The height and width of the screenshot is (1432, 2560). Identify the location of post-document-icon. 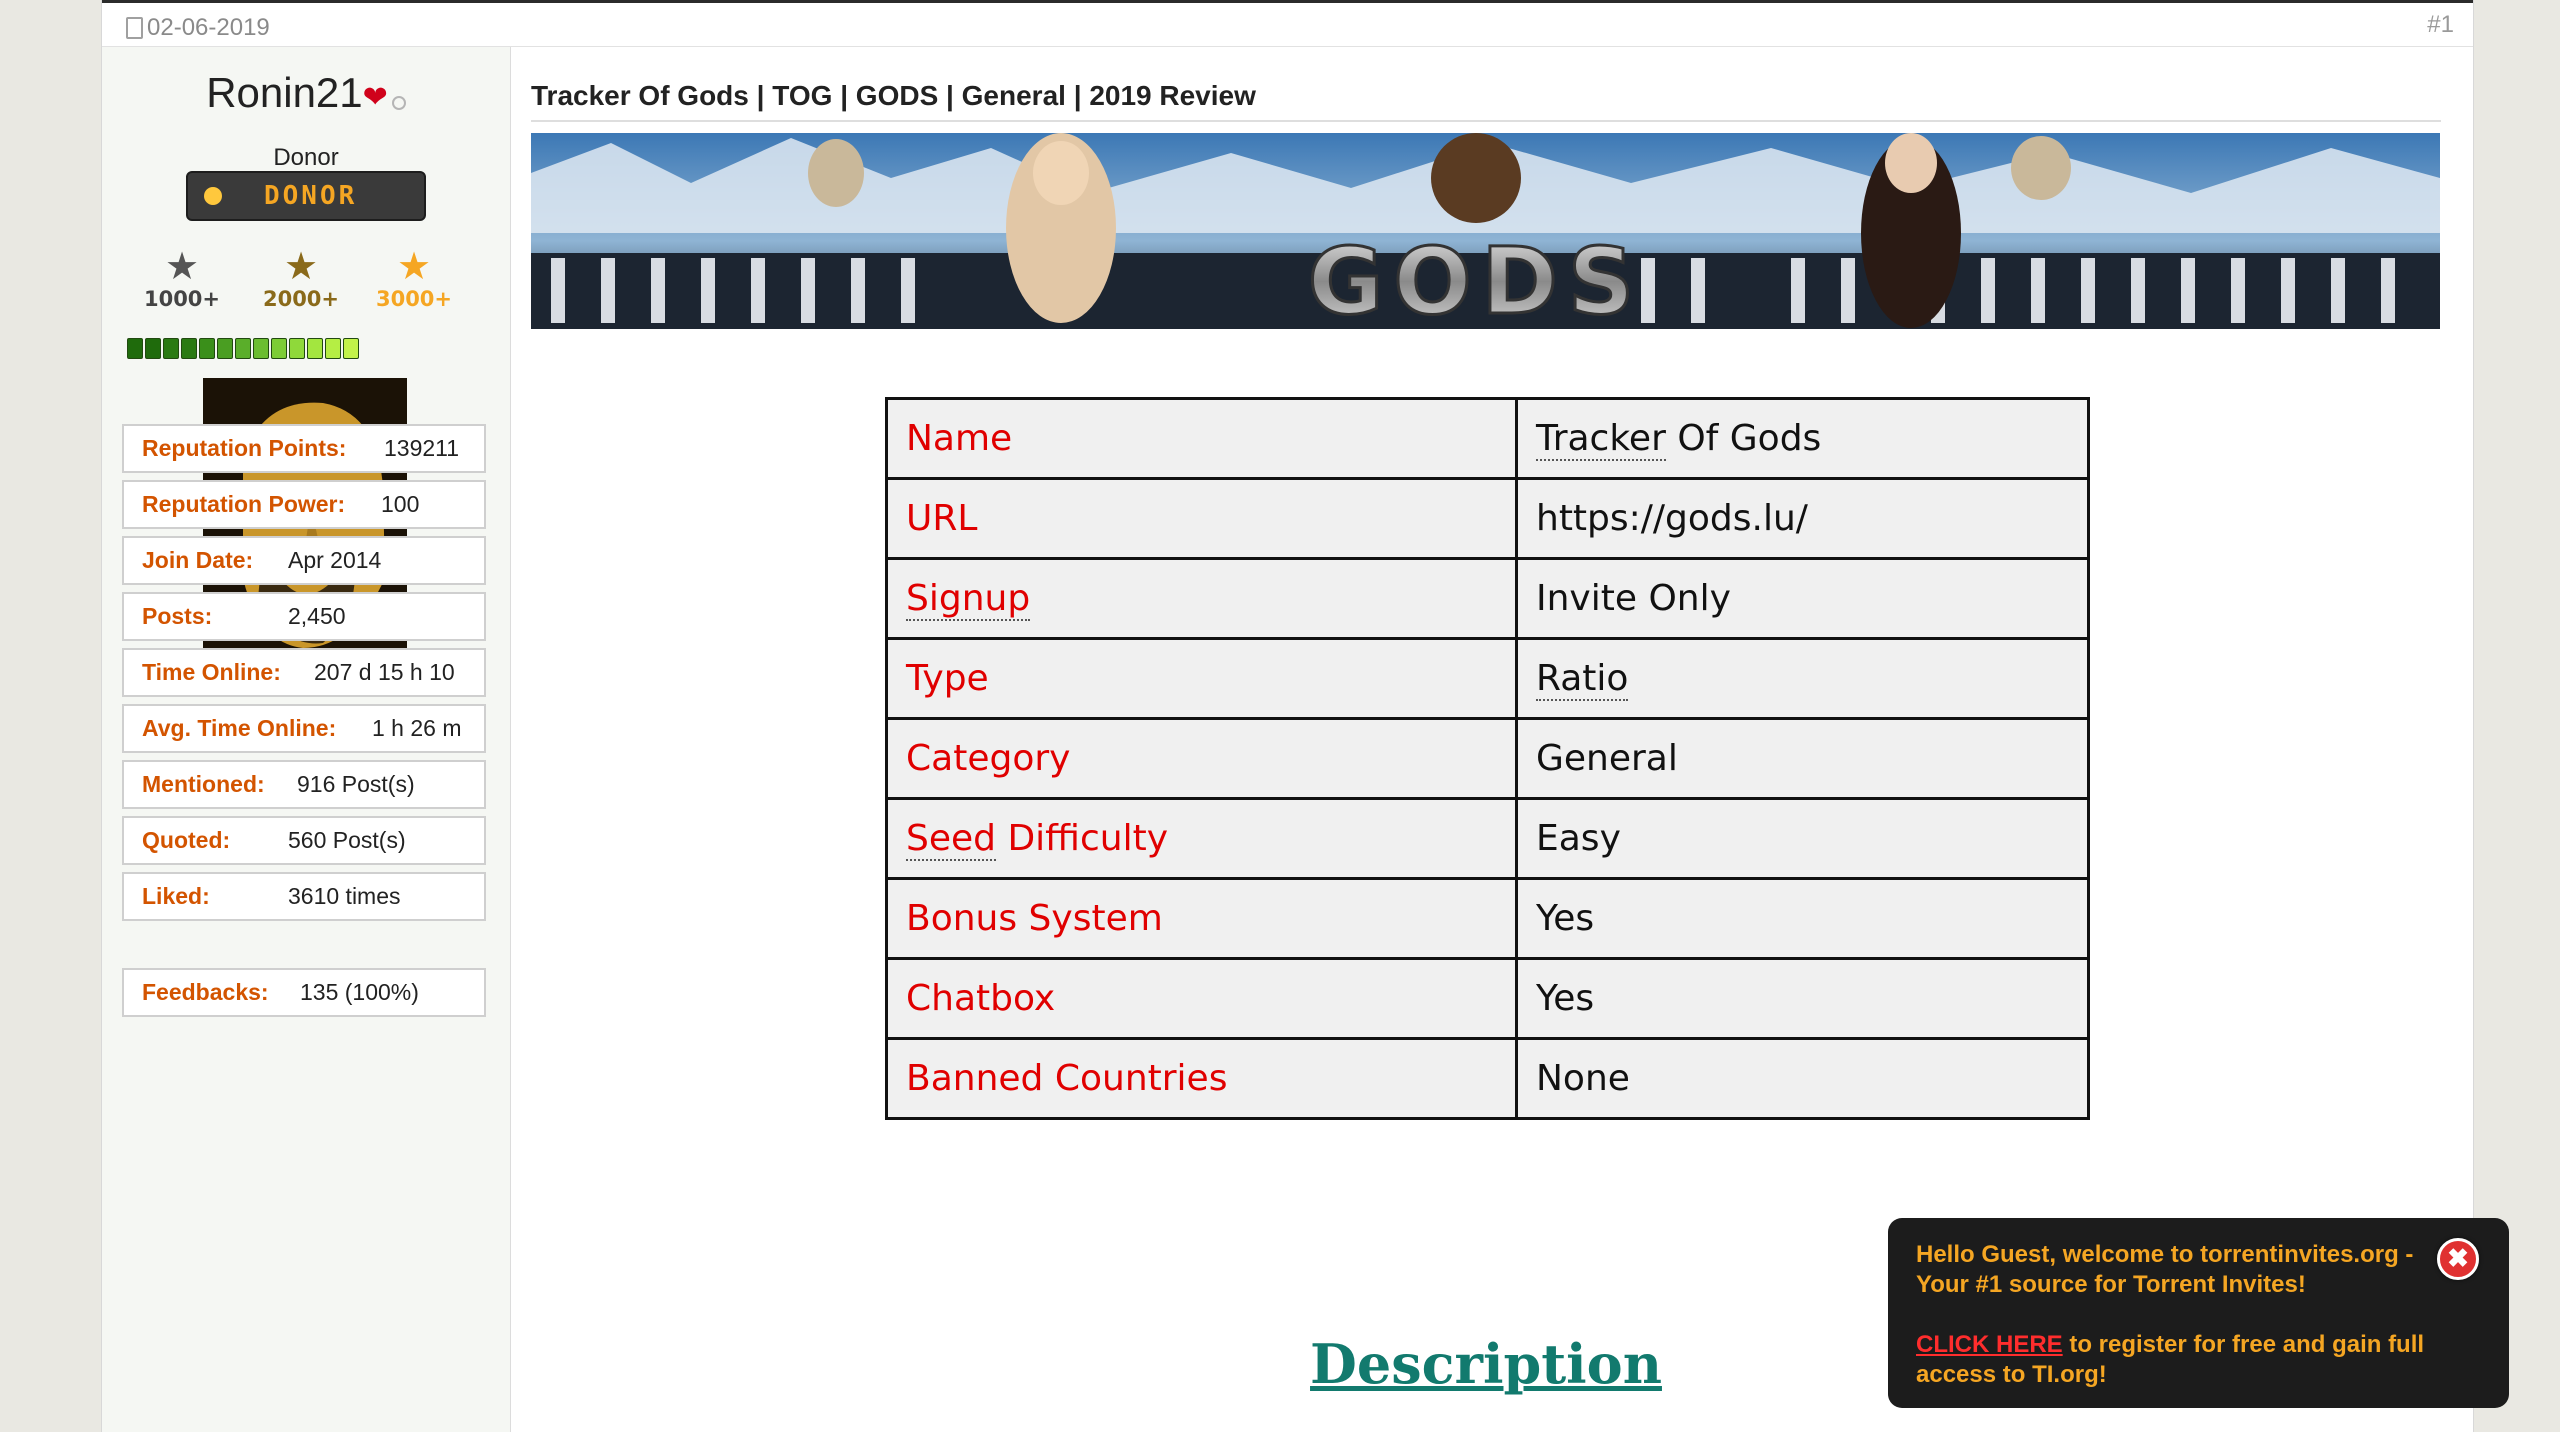
(134, 28).